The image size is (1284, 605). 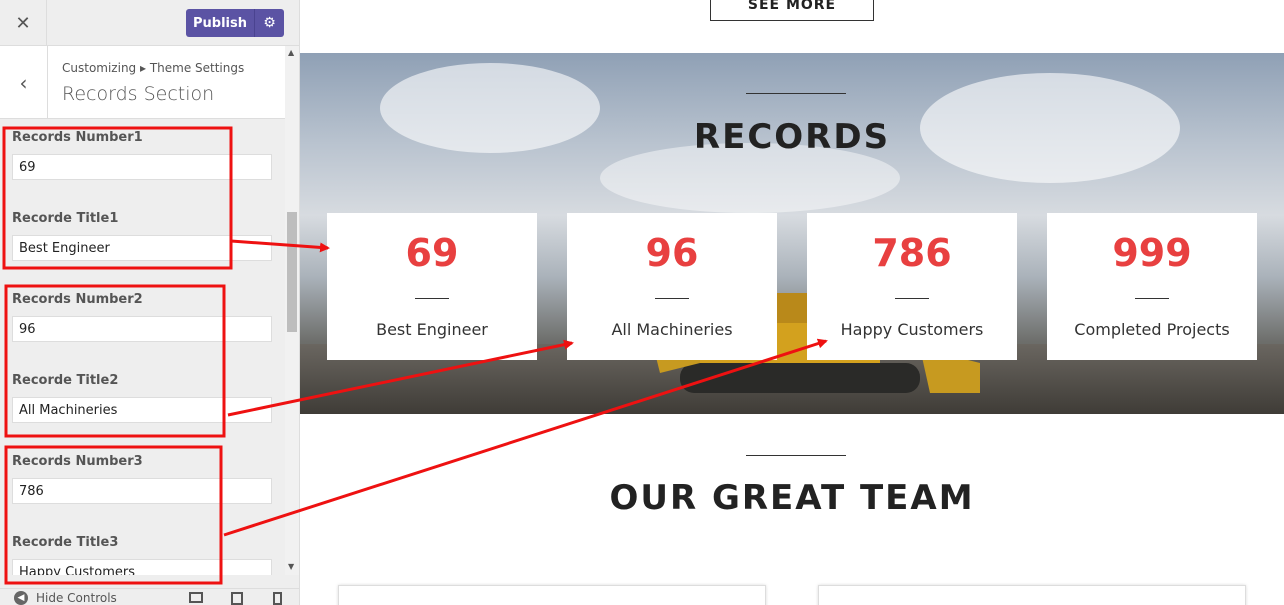 What do you see at coordinates (672, 253) in the screenshot?
I see `record-number: 96` at bounding box center [672, 253].